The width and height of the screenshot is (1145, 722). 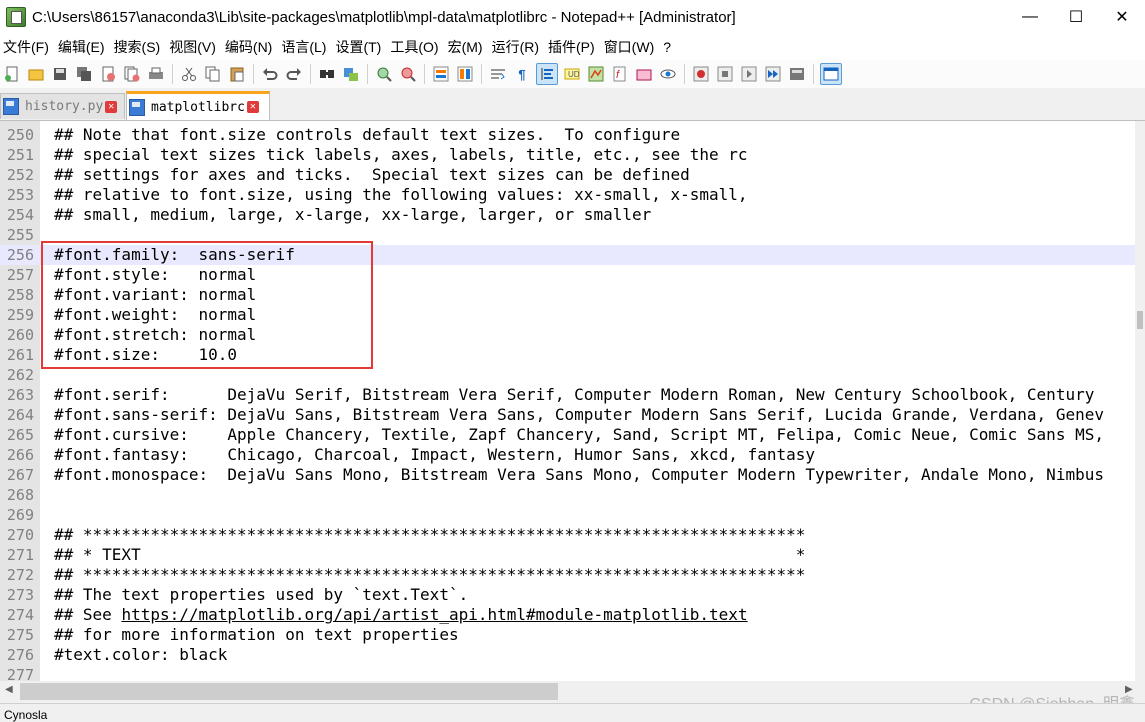 I want to click on close-window-button: ✕, so click(x=1122, y=17).